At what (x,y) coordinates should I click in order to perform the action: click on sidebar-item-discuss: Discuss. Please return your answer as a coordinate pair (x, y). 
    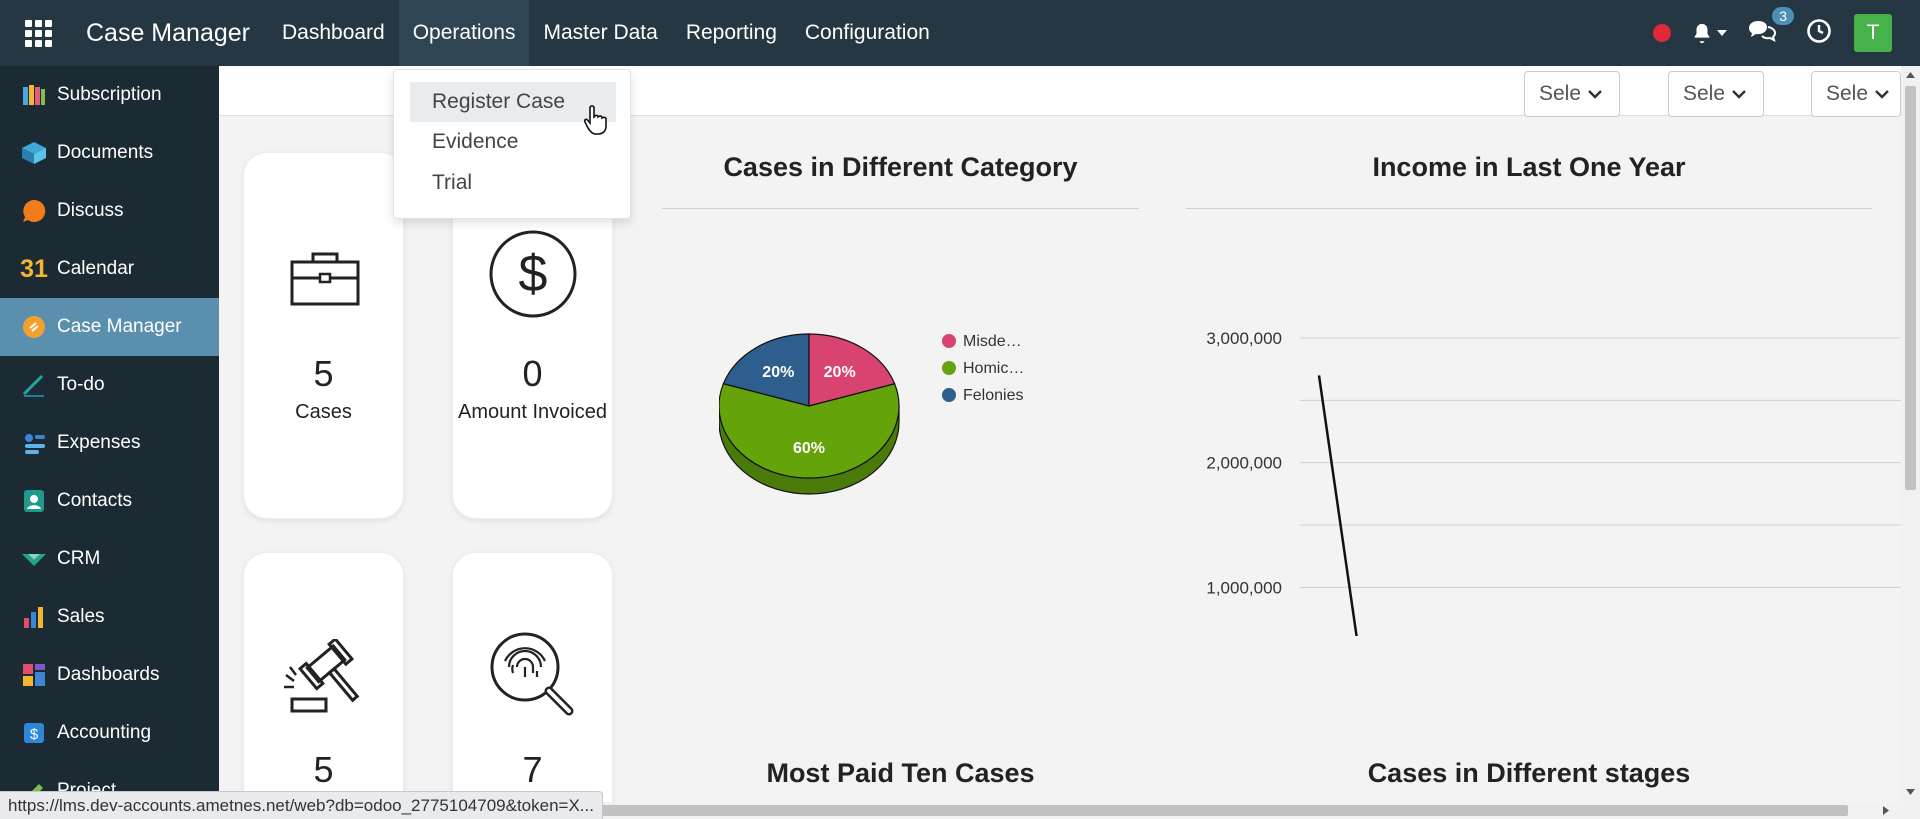
    Looking at the image, I should click on (109, 211).